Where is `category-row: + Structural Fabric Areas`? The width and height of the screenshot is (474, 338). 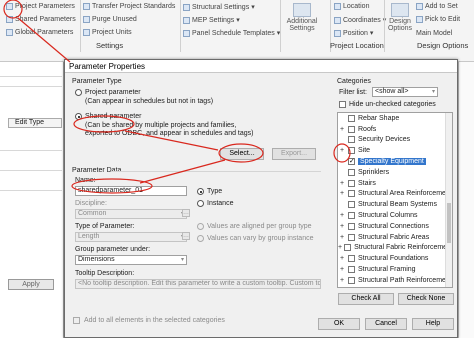
category-row: + Structural Fabric Areas is located at coordinates (395, 237).